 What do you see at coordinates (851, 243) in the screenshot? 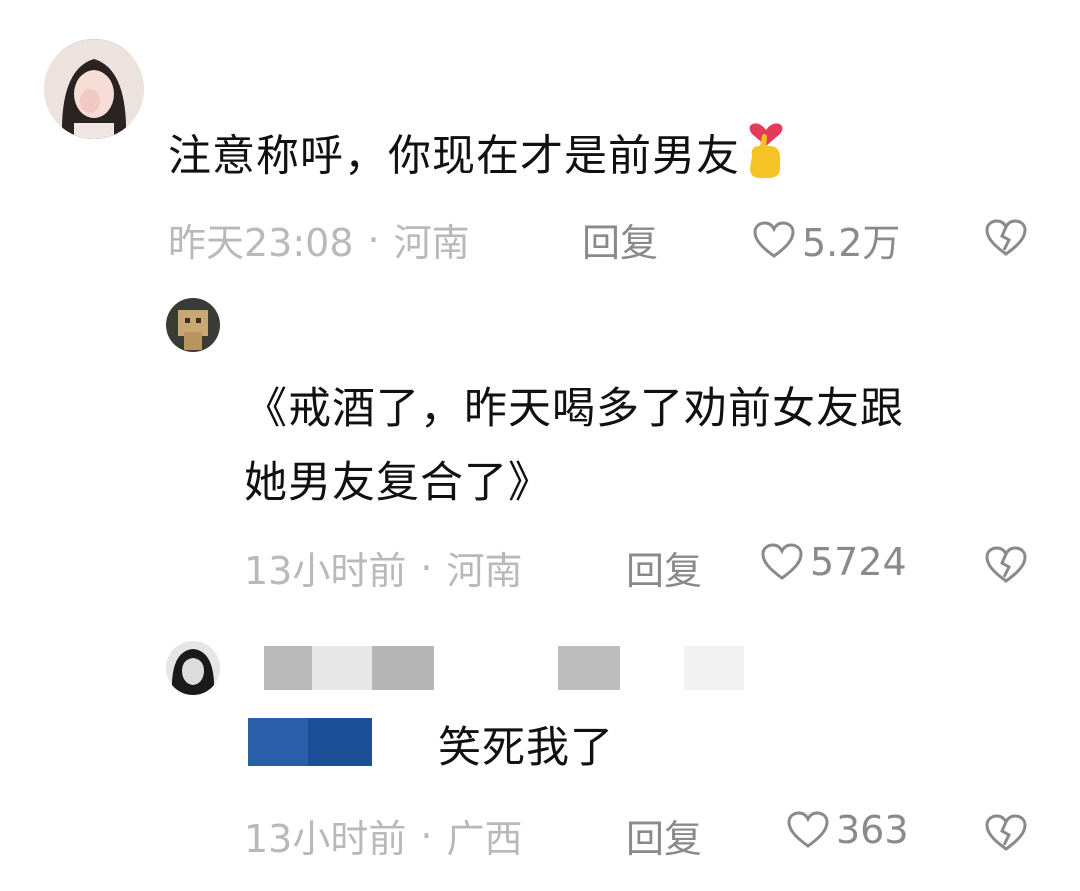
I see `like-count: 5.2万` at bounding box center [851, 243].